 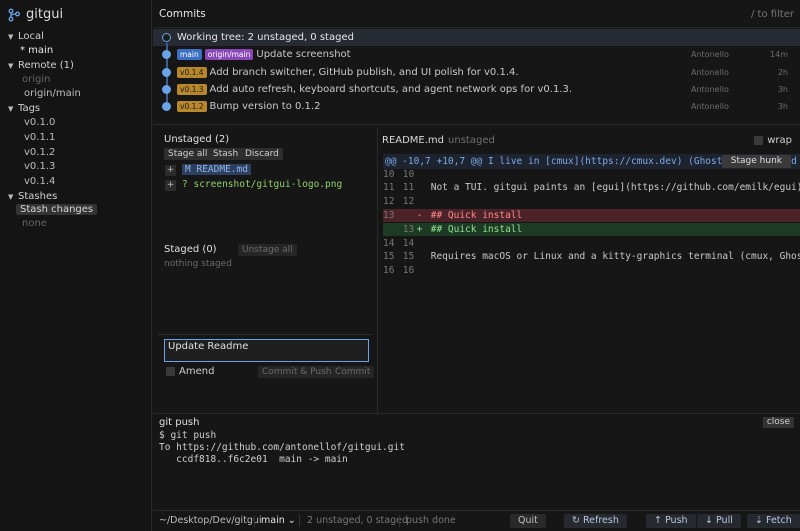 What do you see at coordinates (779, 54) in the screenshot?
I see `commit-time: 14m` at bounding box center [779, 54].